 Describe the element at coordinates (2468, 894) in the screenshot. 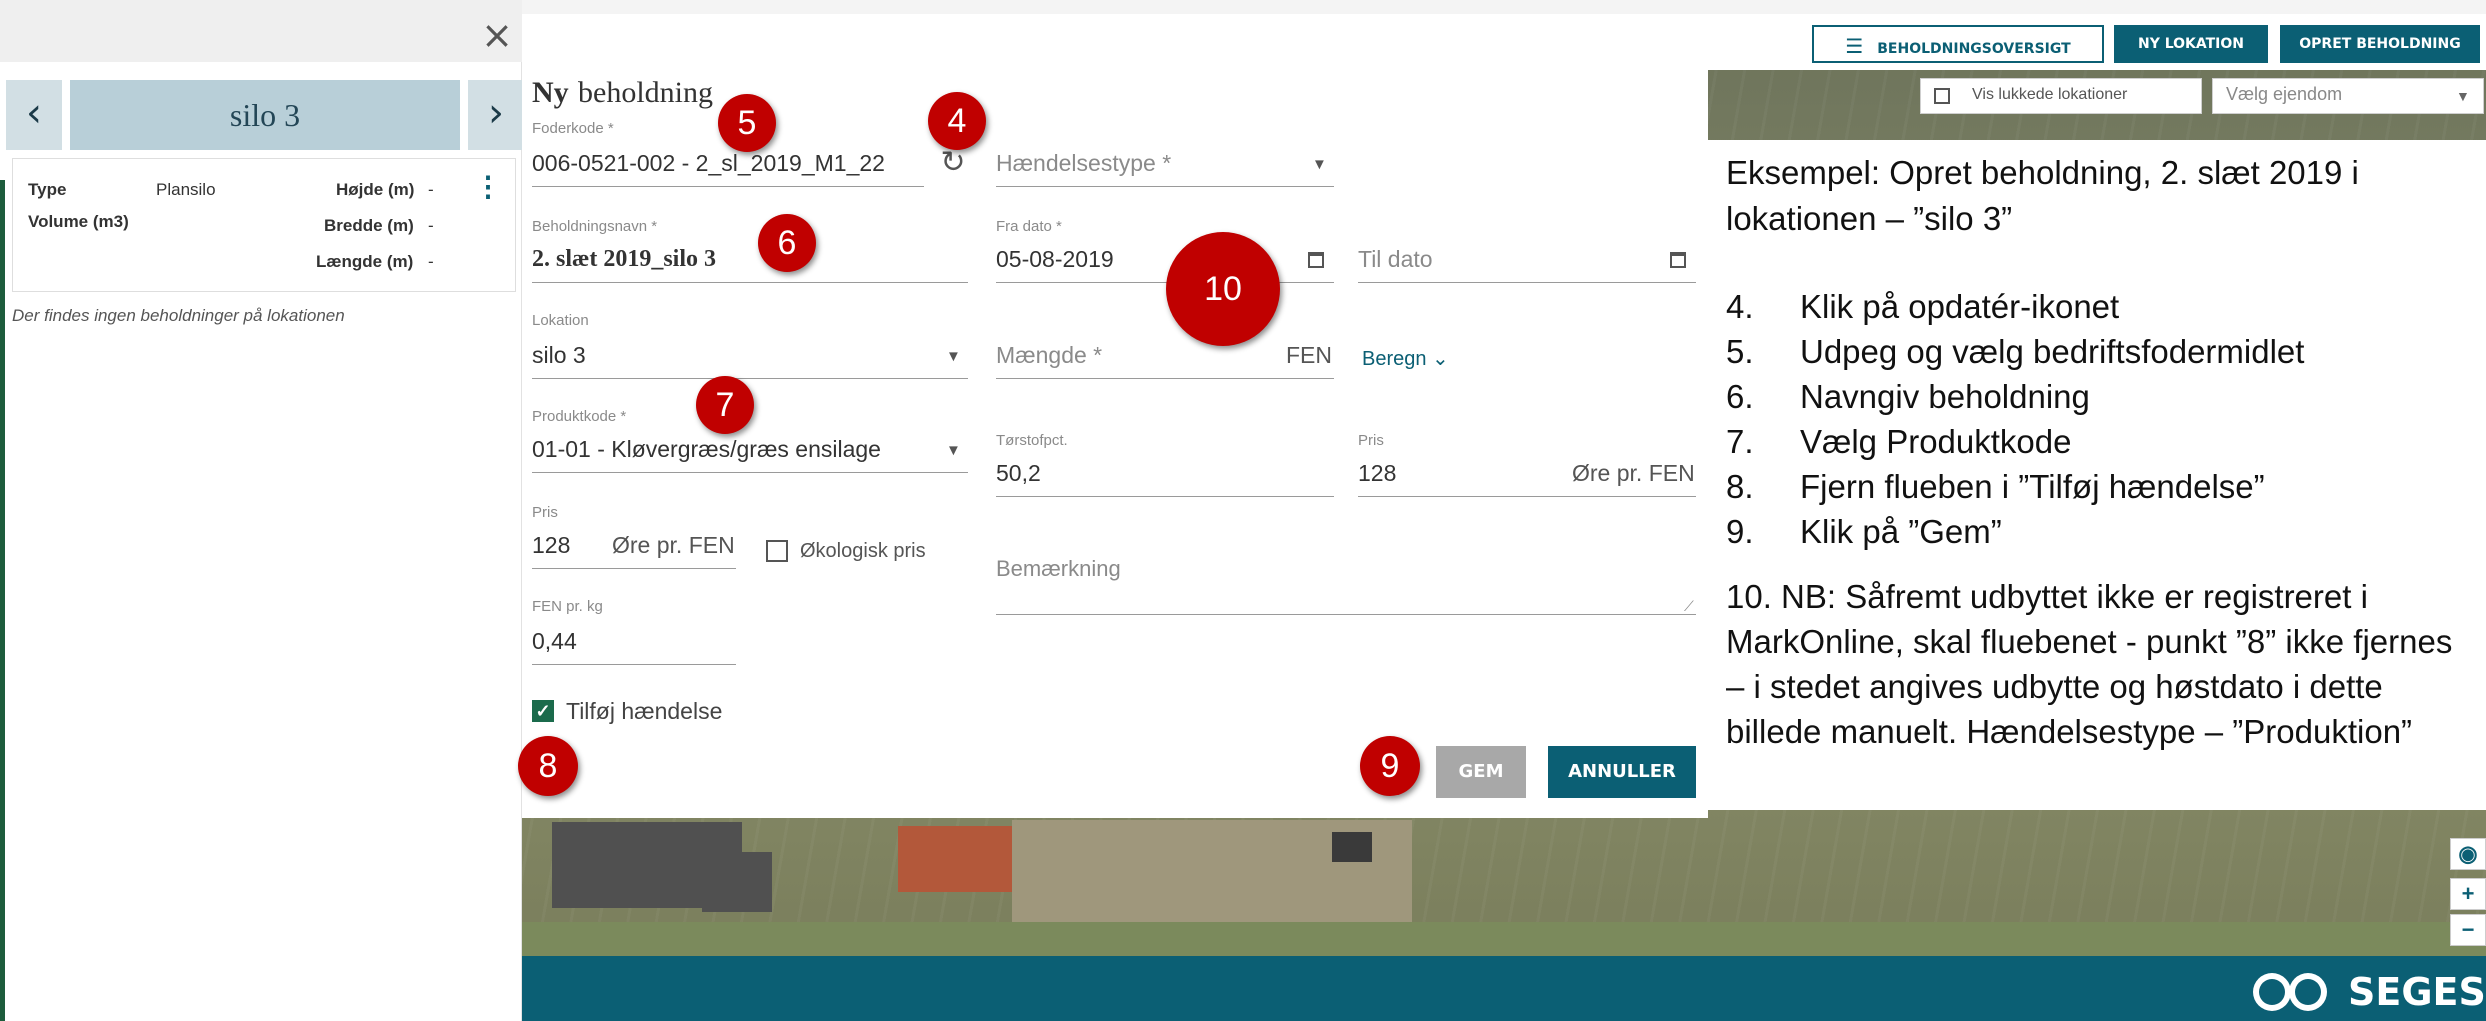

I see `zoom-in-button: +` at that location.